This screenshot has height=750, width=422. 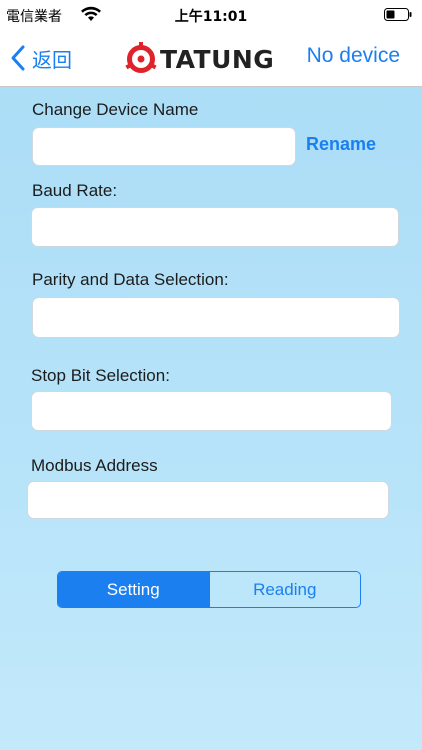 I want to click on stop-bit-field, so click(x=211, y=411).